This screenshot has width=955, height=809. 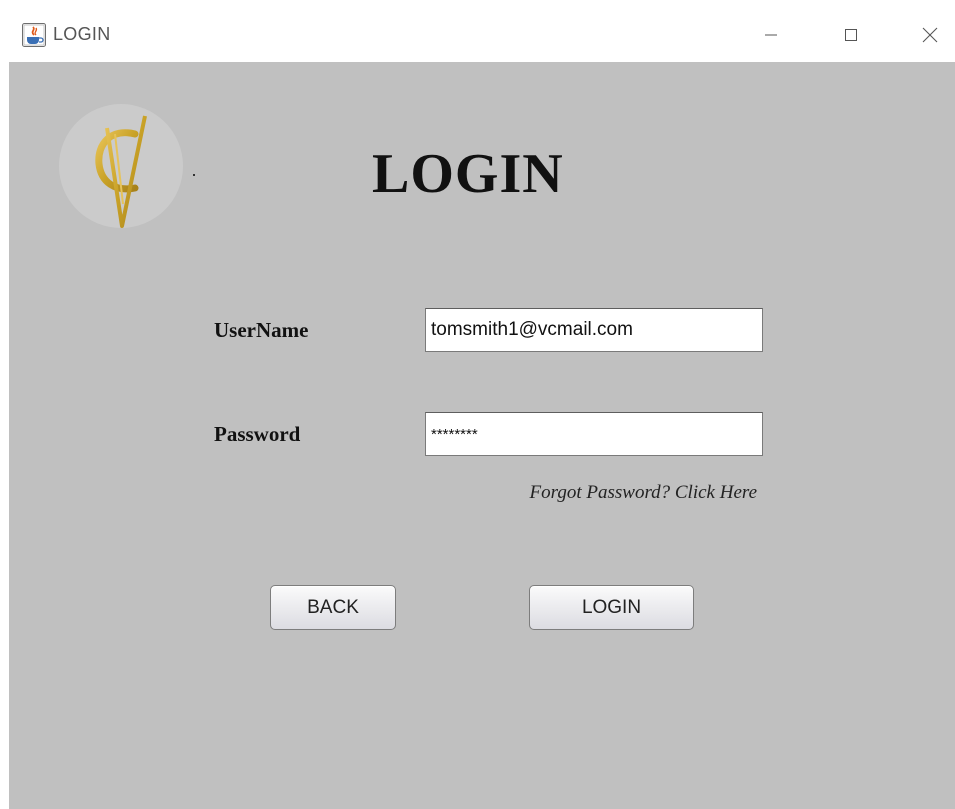 I want to click on username-field: tomsmith1@vcmail.com, so click(x=594, y=330).